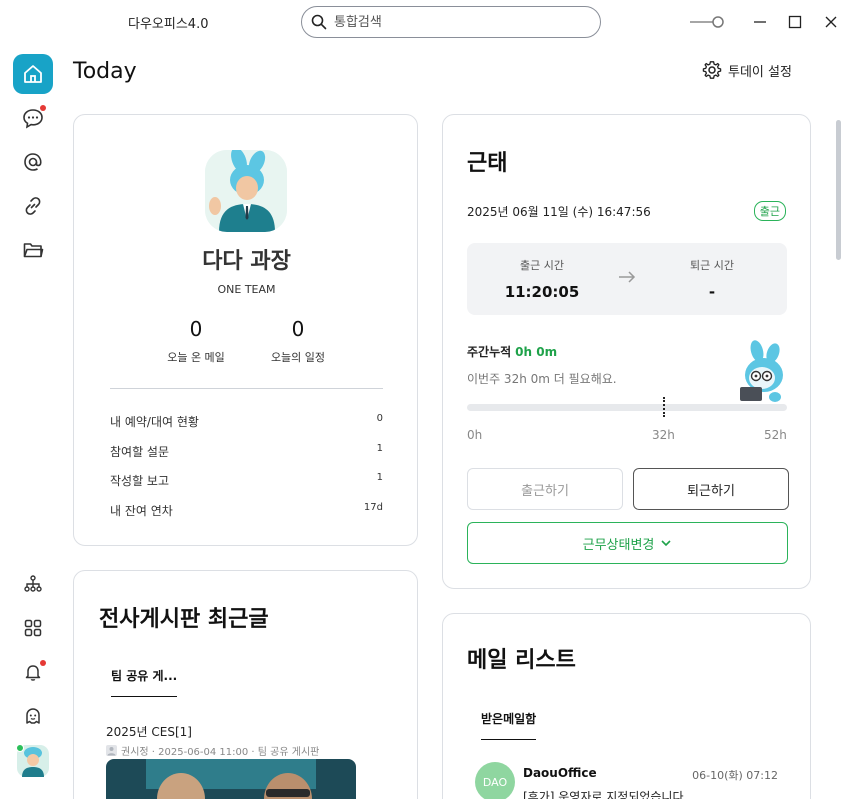 The image size is (843, 799). Describe the element at coordinates (475, 435) in the screenshot. I see `tick-label: 0h` at that location.